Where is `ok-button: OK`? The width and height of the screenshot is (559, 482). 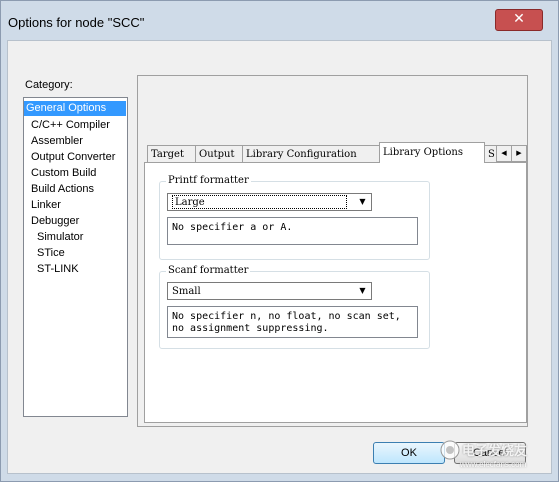
ok-button: OK is located at coordinates (409, 453).